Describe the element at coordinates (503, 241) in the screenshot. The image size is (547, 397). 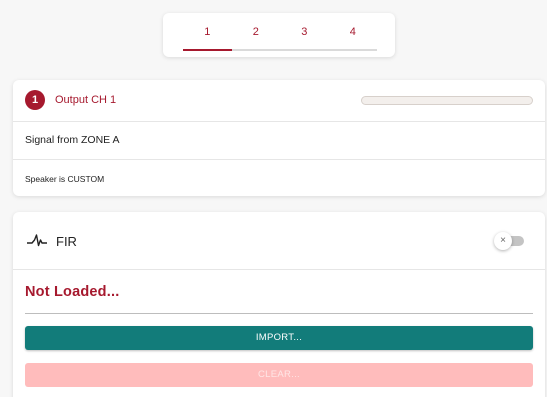
I see `close-icon: ×` at that location.